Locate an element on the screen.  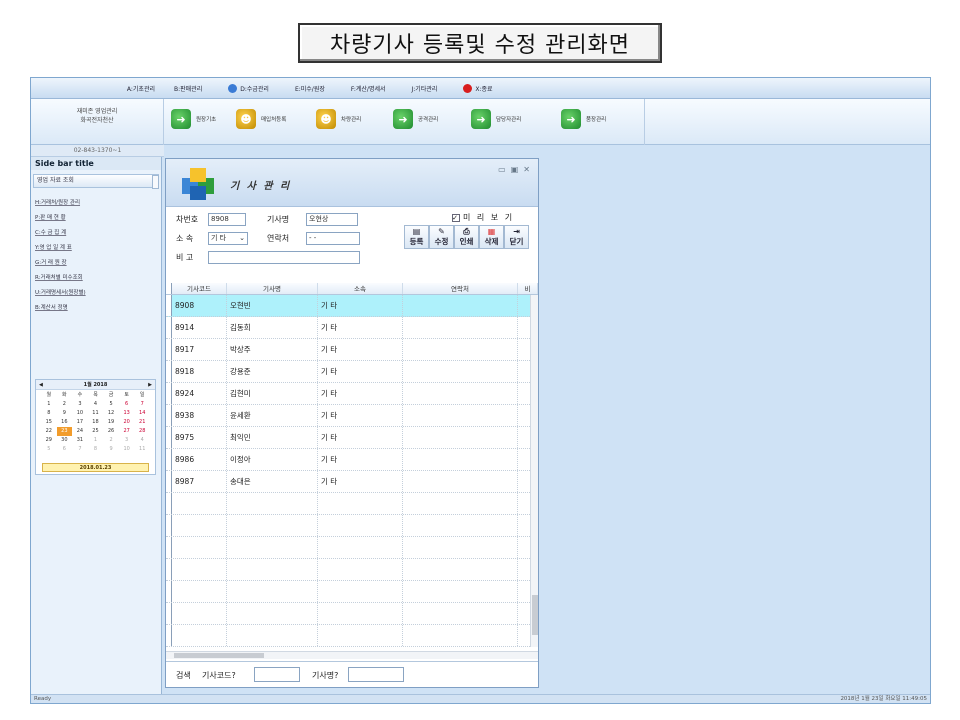
sidebar-item-invoice: B:계산서 정명 is located at coordinates (98, 308).